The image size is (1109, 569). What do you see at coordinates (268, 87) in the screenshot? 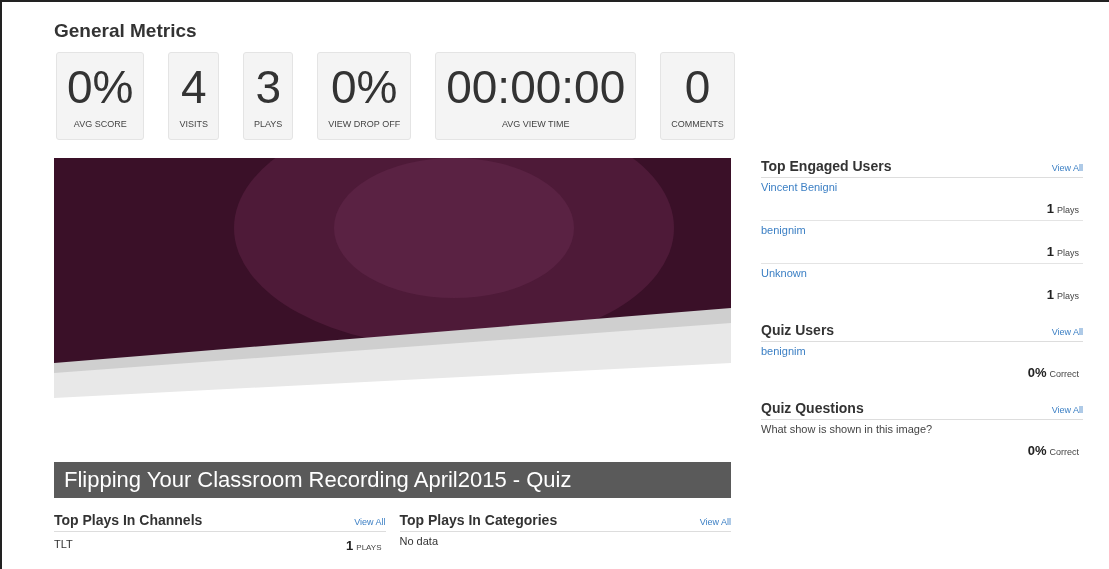
I see `metric-value: 3` at bounding box center [268, 87].